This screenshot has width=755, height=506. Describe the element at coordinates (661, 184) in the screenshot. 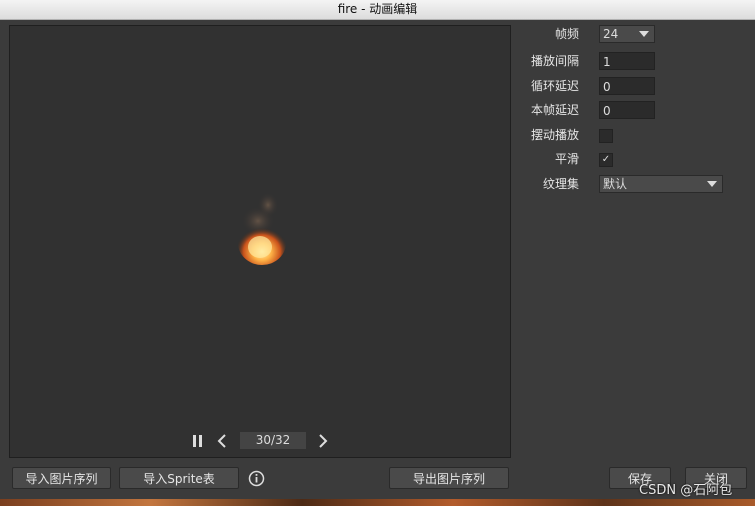

I see `atlas-select: 默认` at that location.